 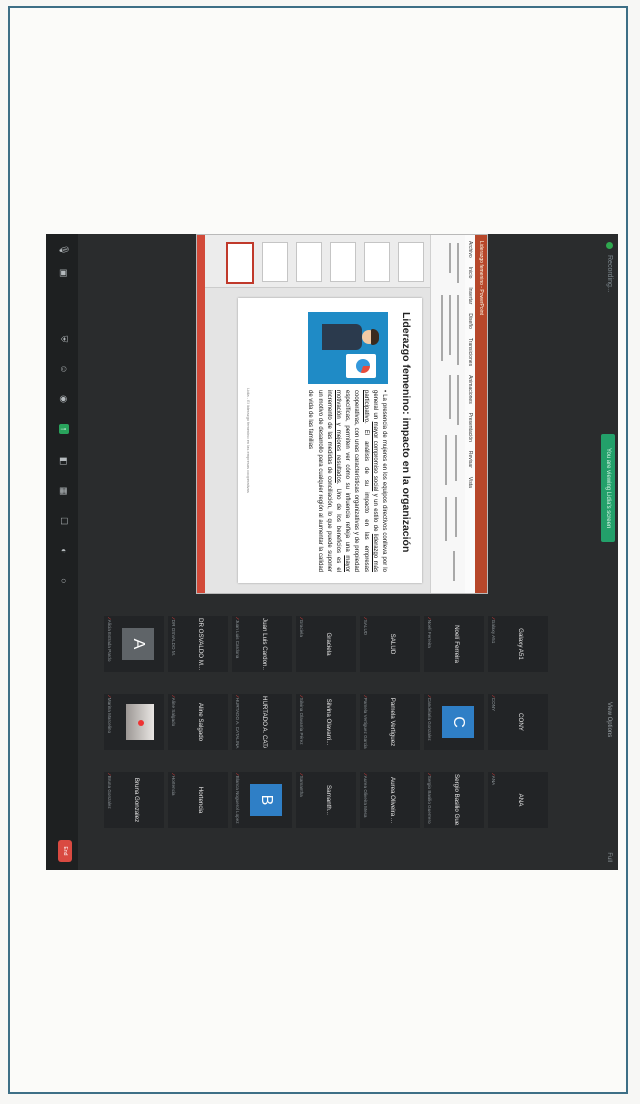 What do you see at coordinates (375, 337) in the screenshot?
I see `person-hair` at bounding box center [375, 337].